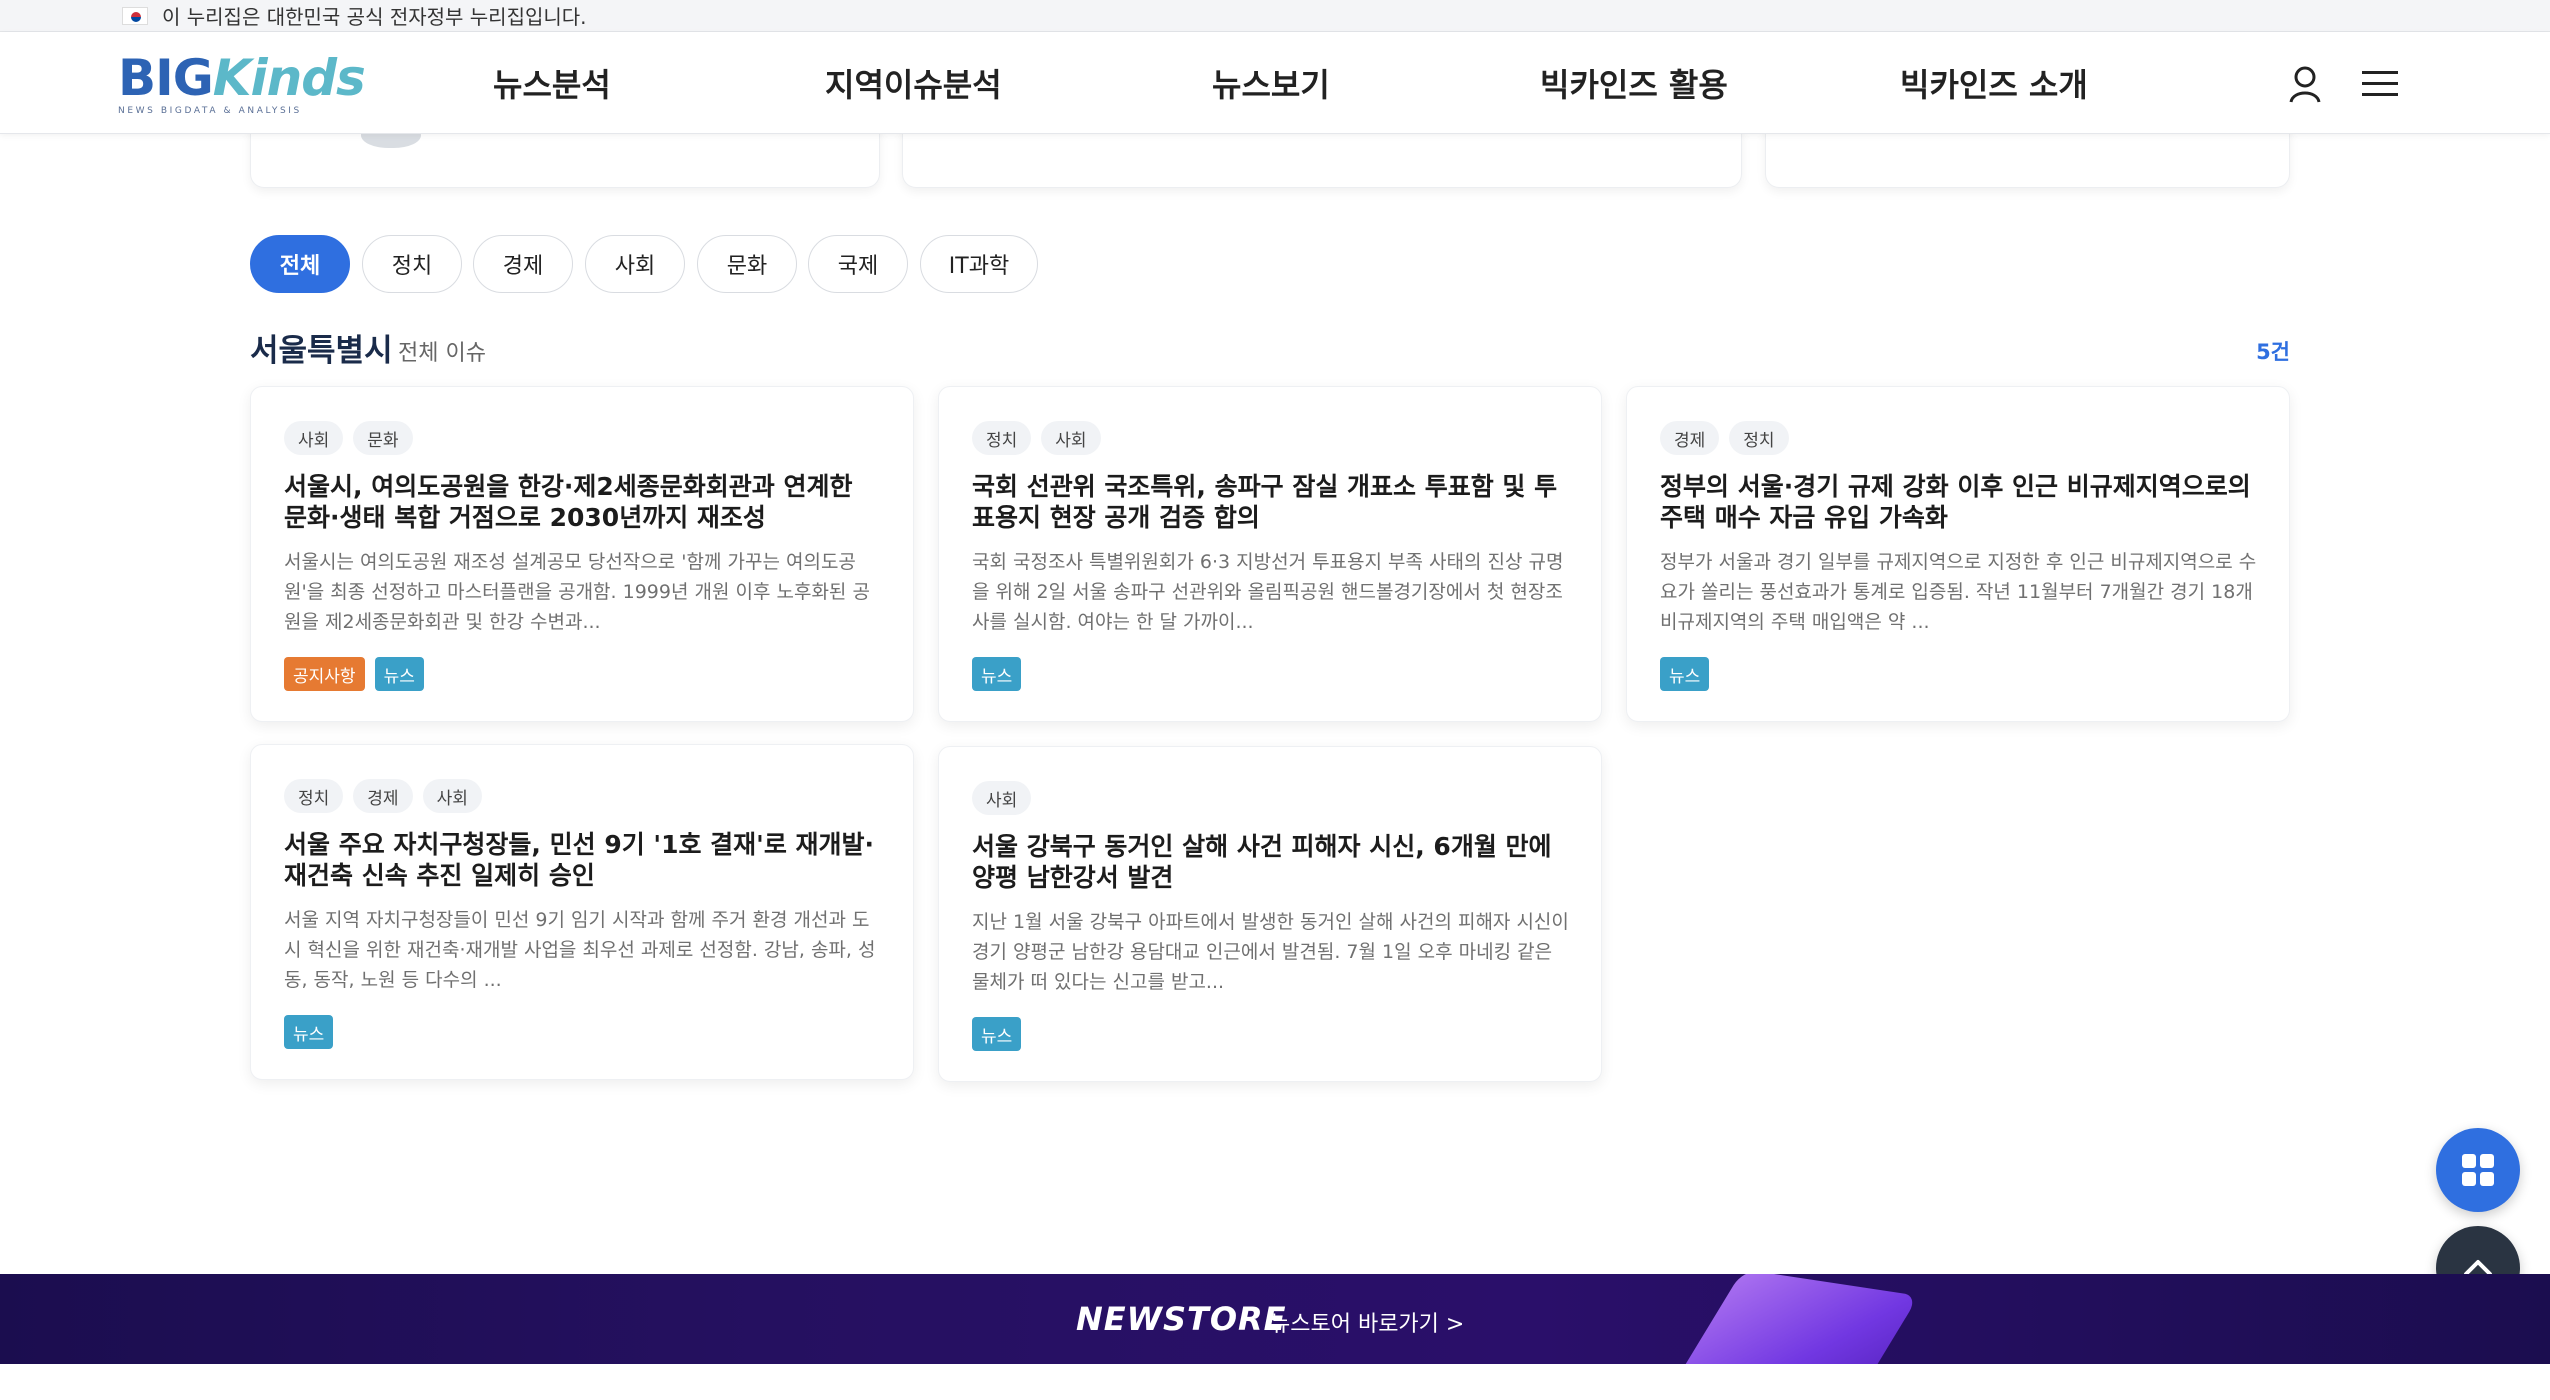  What do you see at coordinates (1275, 16) in the screenshot?
I see `gov-banner: 이 누리집은 대한민국 공식 전자정부 누리집입니다.` at bounding box center [1275, 16].